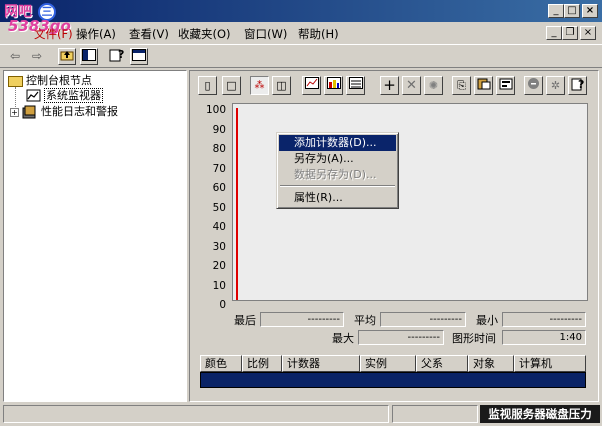  I want to click on y-tick-label: 30, so click(219, 247).